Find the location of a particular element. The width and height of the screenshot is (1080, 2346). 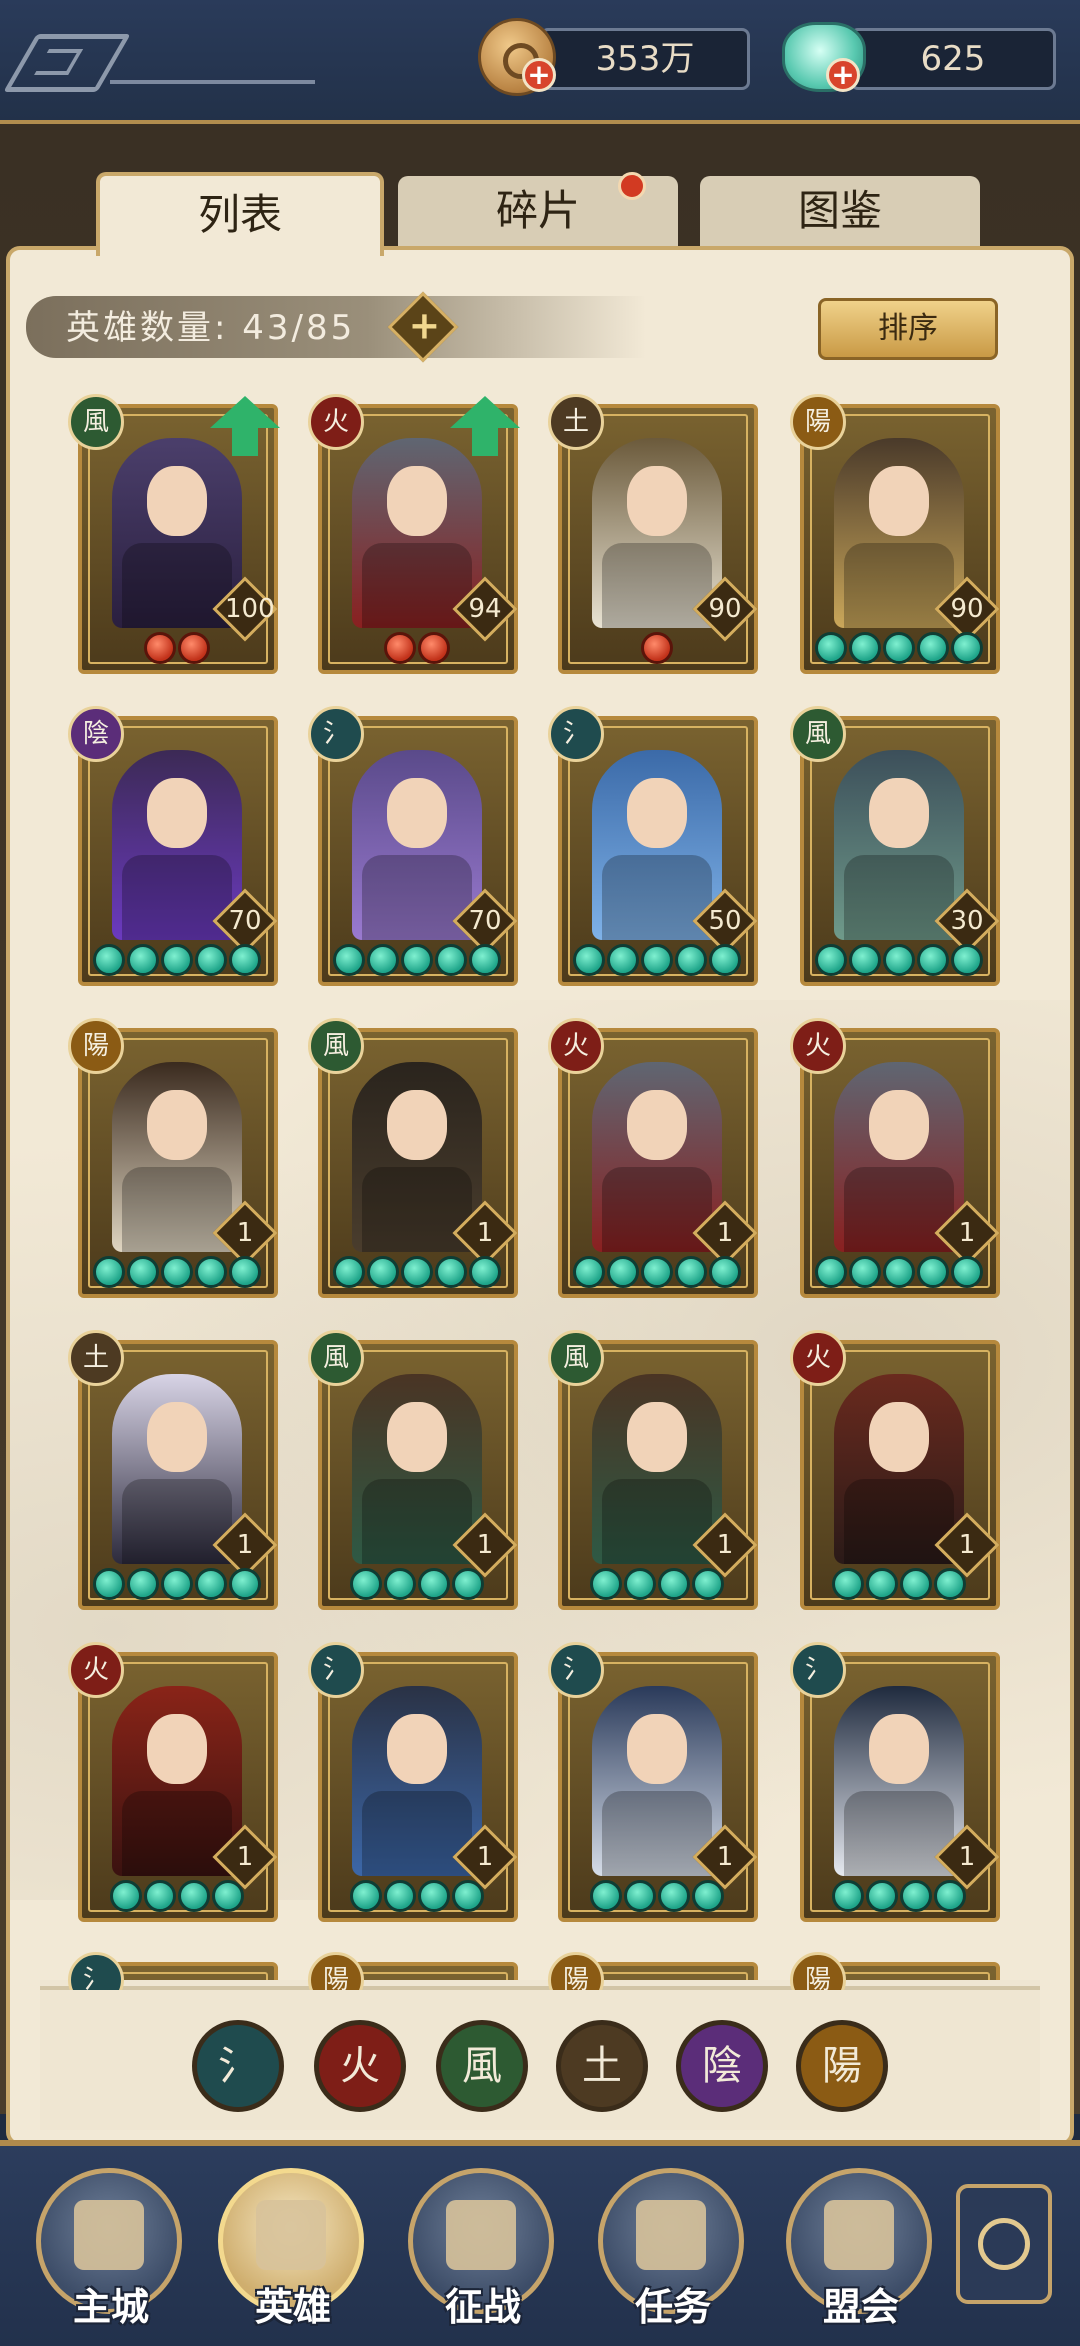

guild-icon is located at coordinates (859, 2235).